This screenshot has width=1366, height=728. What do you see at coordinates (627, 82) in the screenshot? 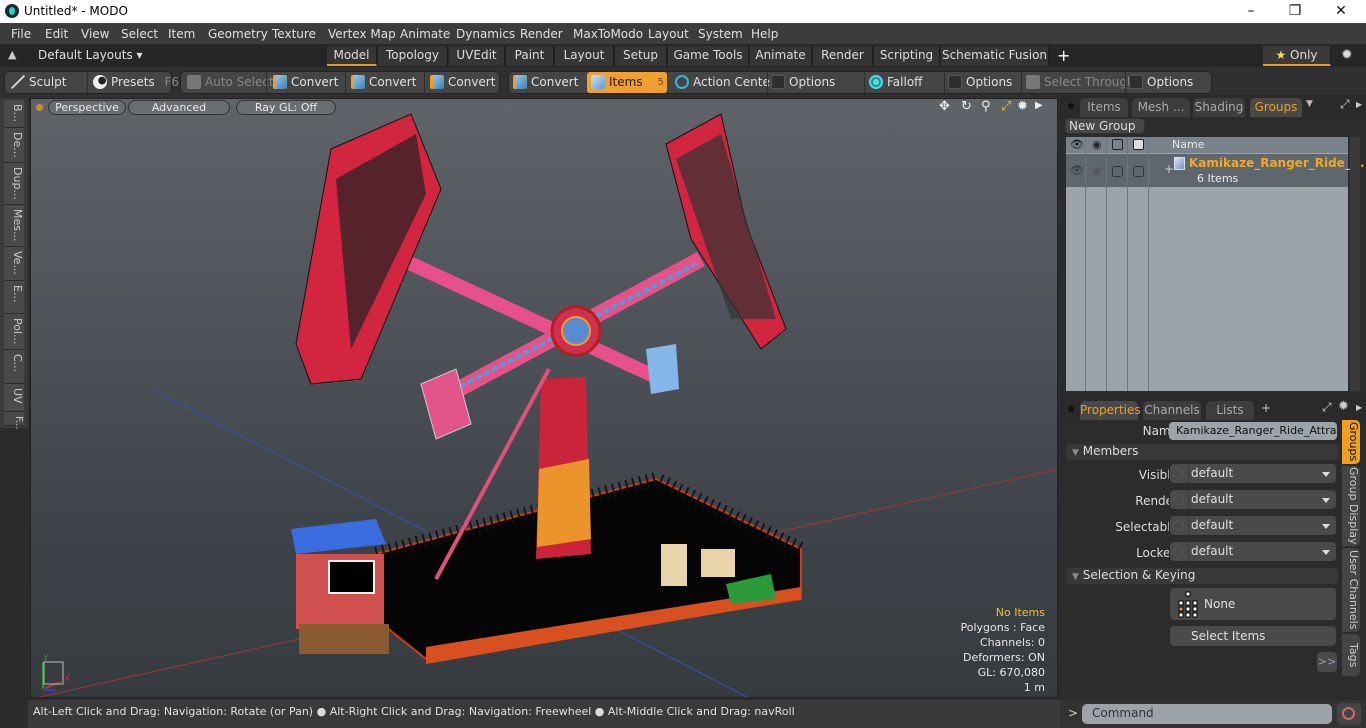
I see `items-mode-button: Items 5` at bounding box center [627, 82].